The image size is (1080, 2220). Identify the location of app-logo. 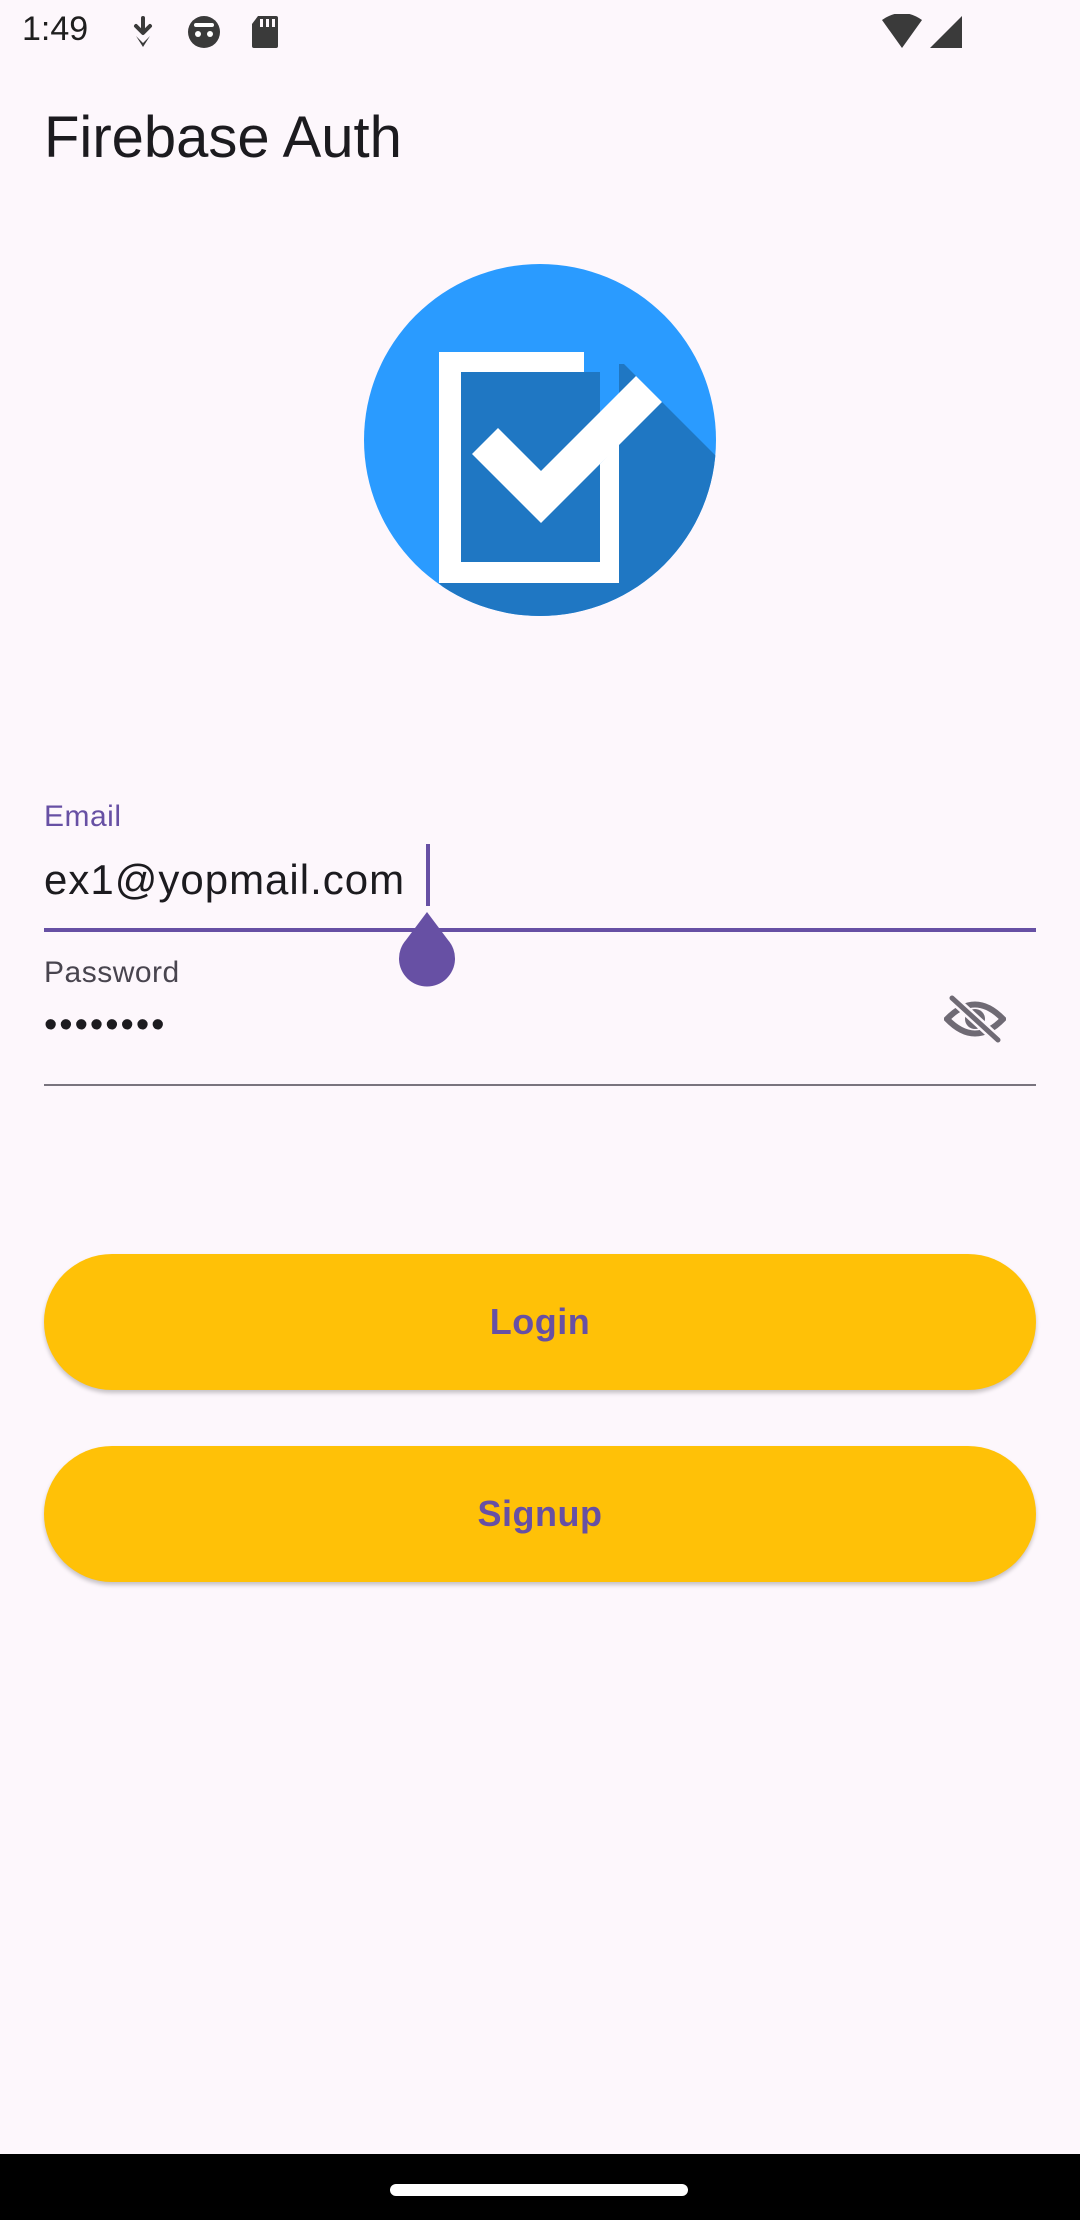
(540, 440).